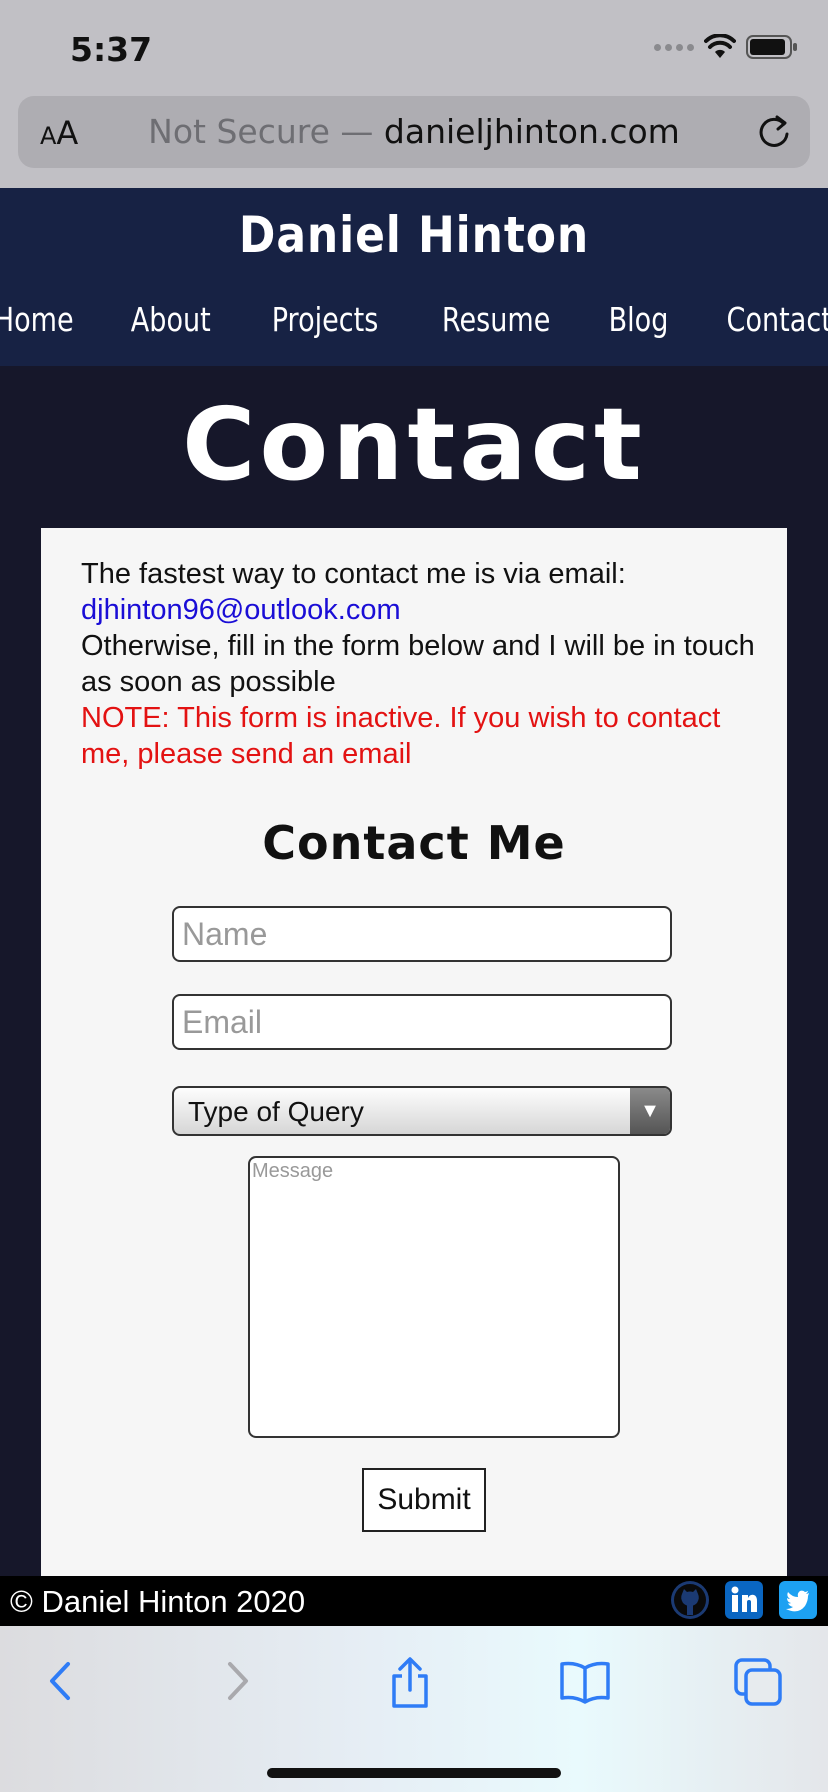  Describe the element at coordinates (171, 319) in the screenshot. I see `nav-about: About` at that location.